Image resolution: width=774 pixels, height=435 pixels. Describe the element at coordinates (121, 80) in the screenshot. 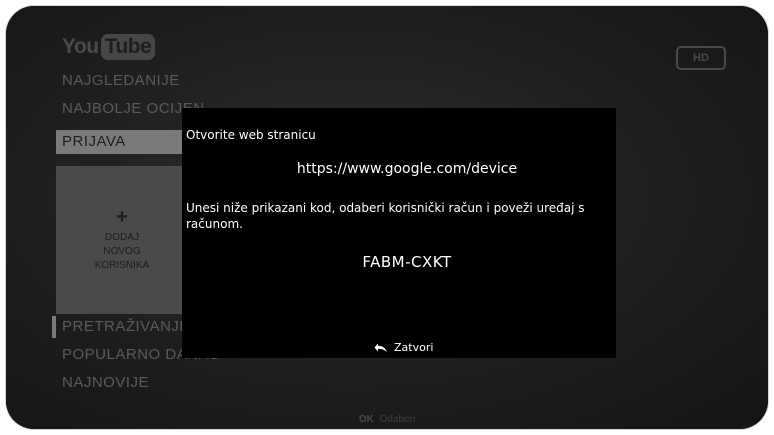

I see `menu-item-najgledanije: NAJGLEDANIJE` at that location.